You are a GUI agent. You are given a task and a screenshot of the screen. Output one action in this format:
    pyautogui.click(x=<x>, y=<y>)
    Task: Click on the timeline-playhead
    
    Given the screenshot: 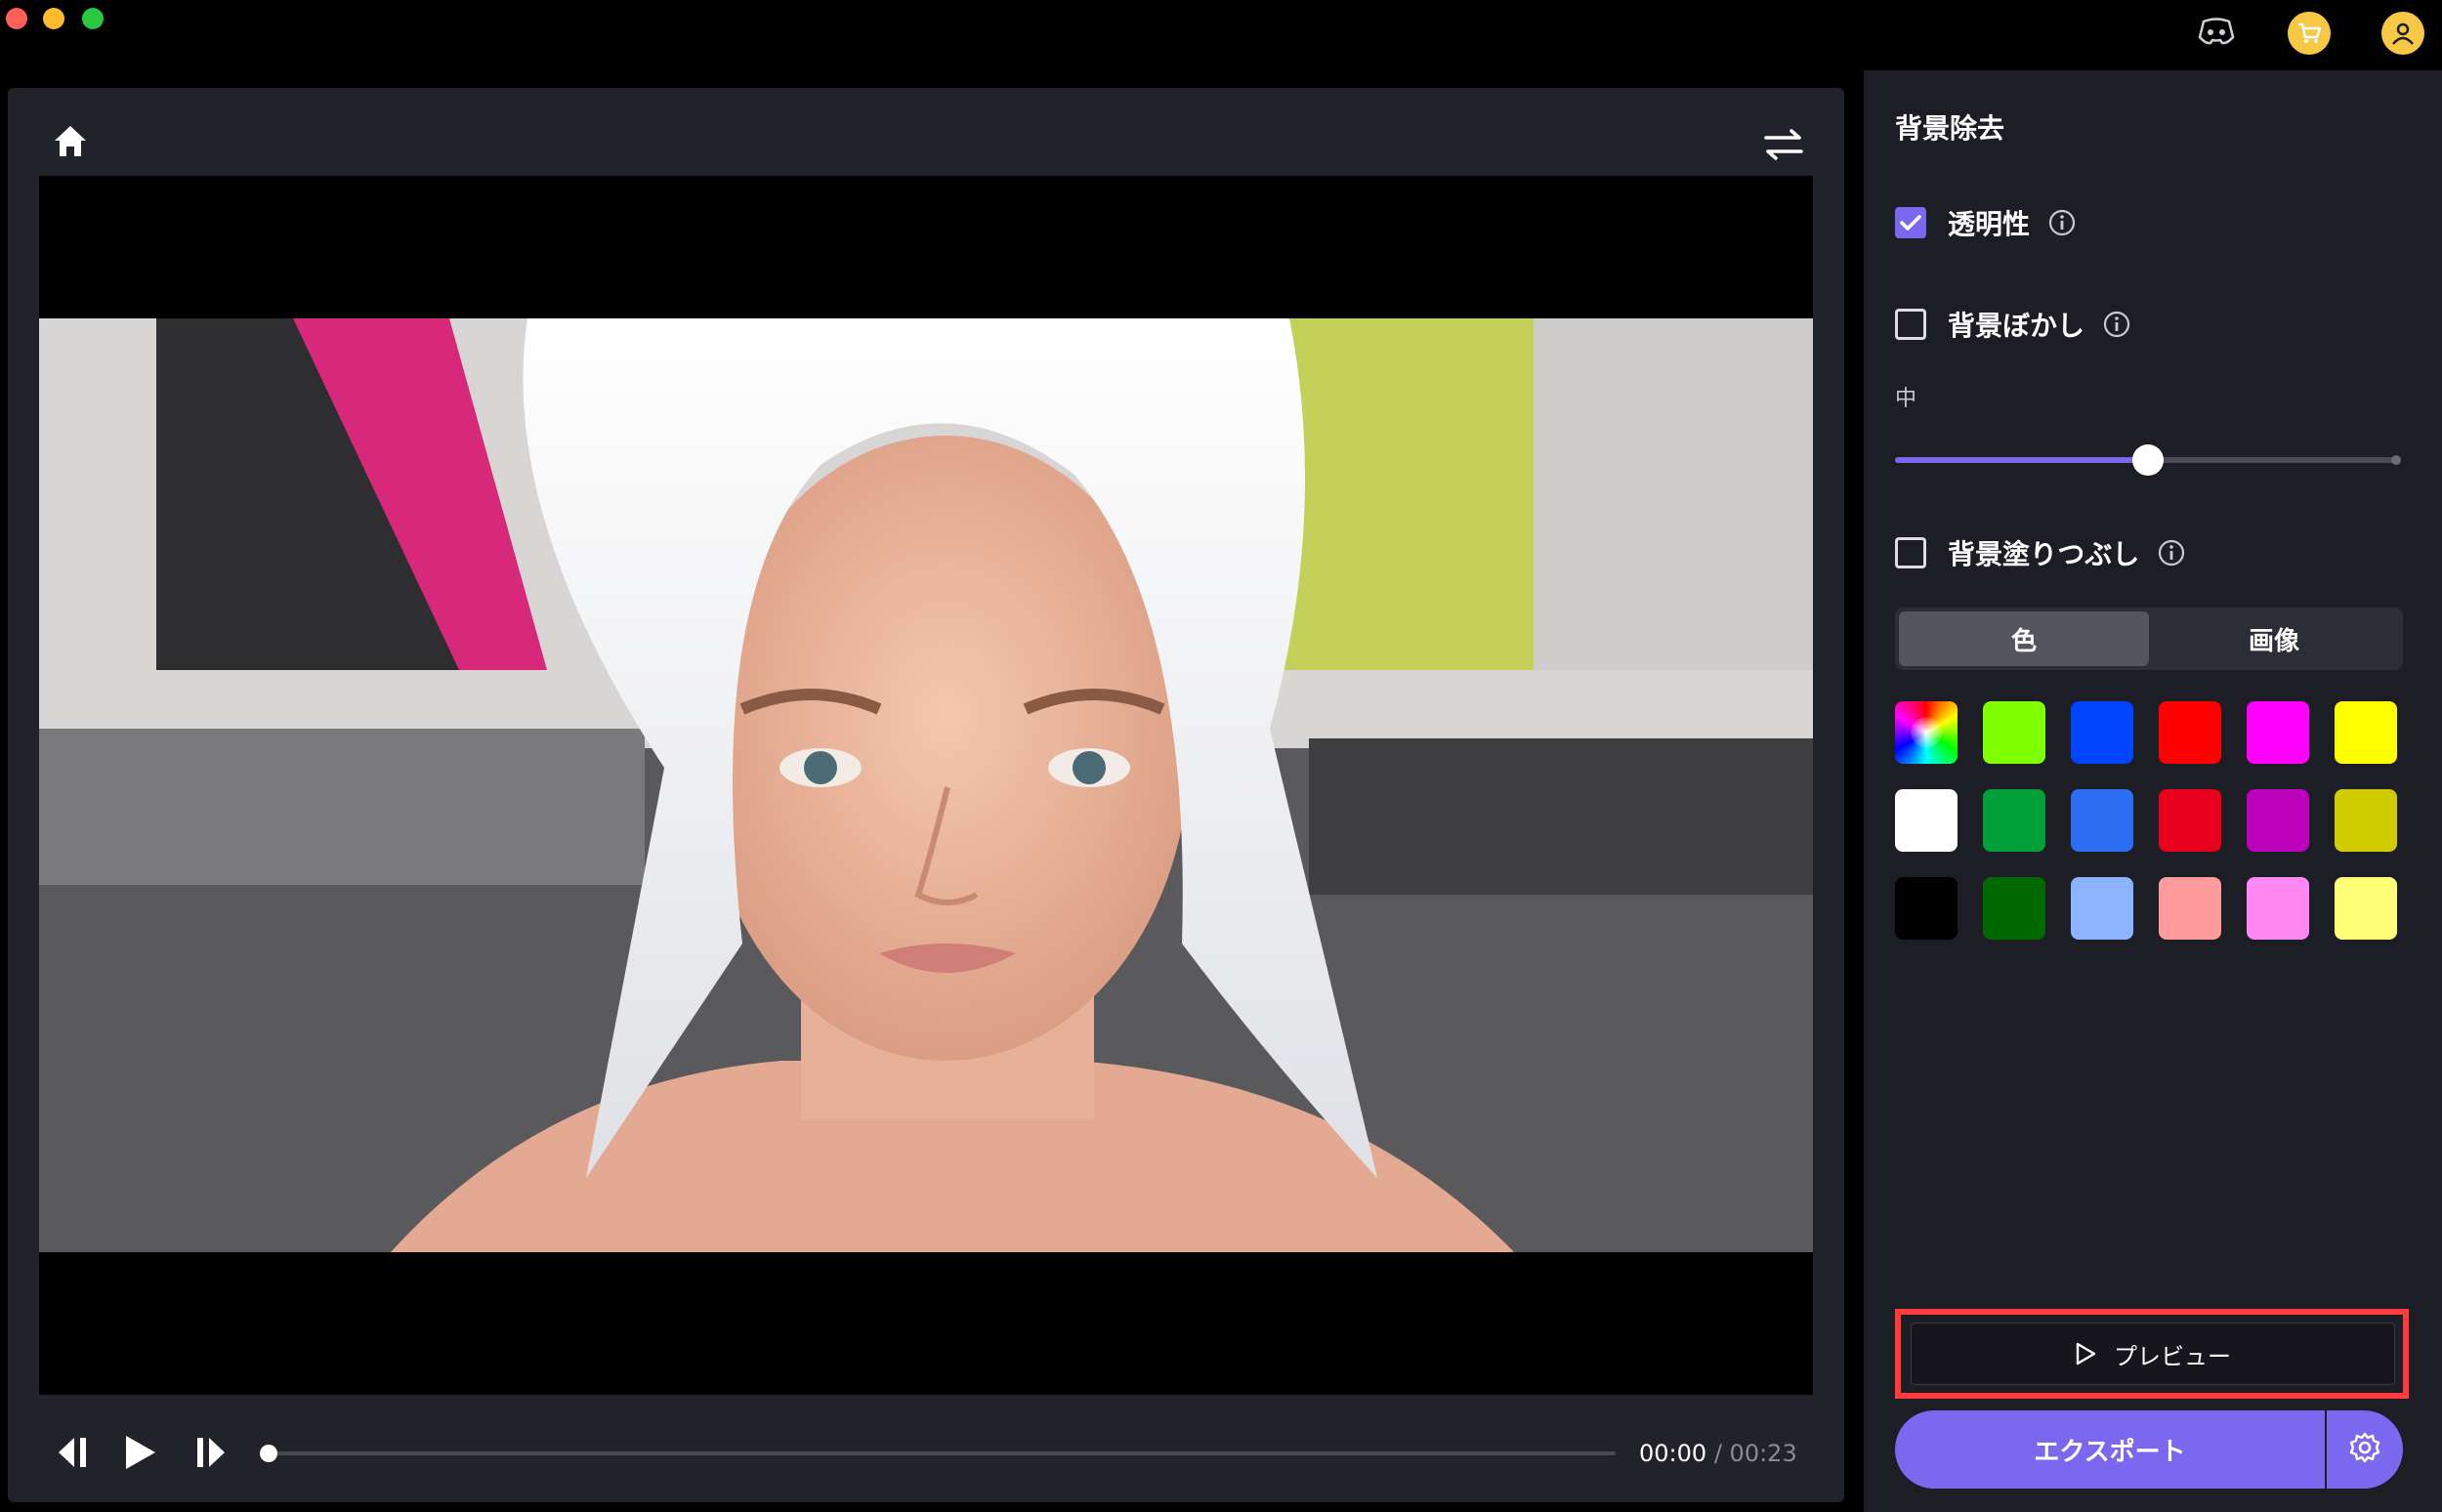 What is the action you would take?
    pyautogui.click(x=268, y=1453)
    